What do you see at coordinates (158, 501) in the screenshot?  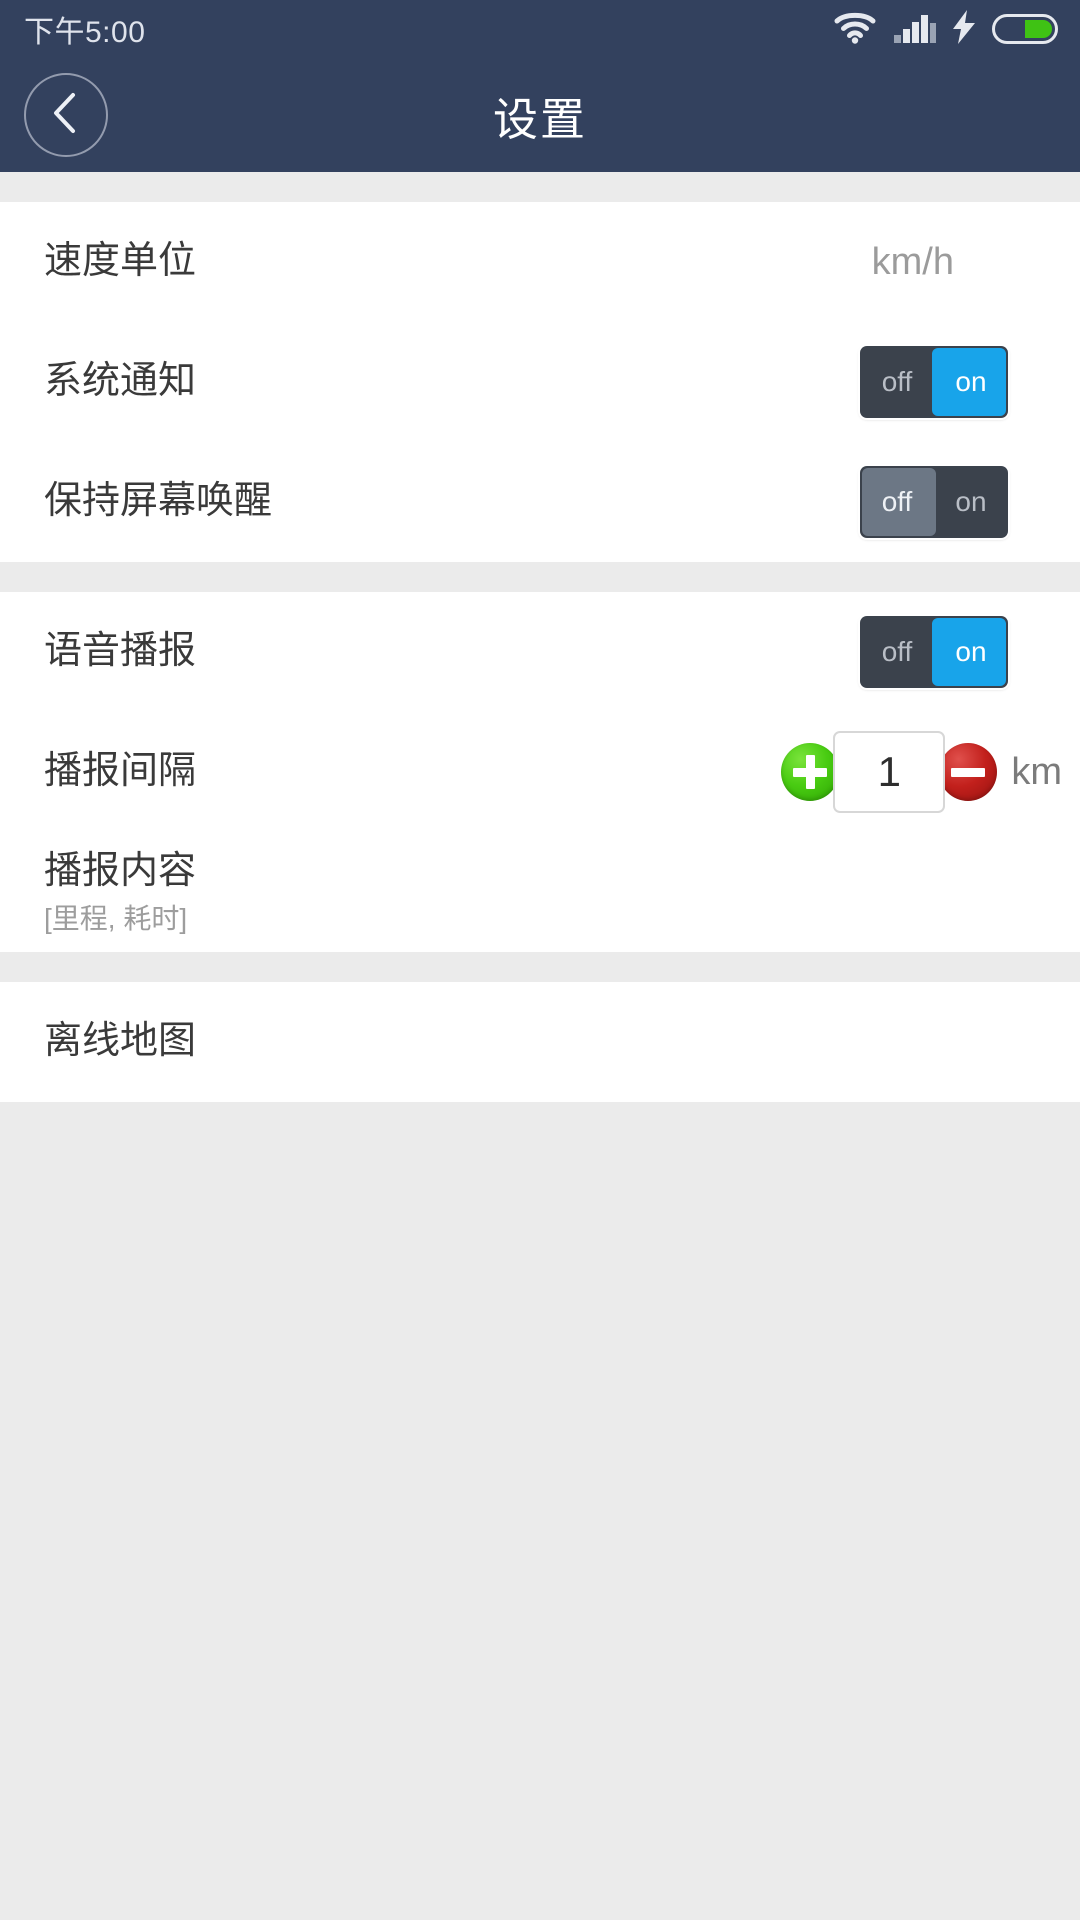 I see `row-title: 保持屏幕唤醒` at bounding box center [158, 501].